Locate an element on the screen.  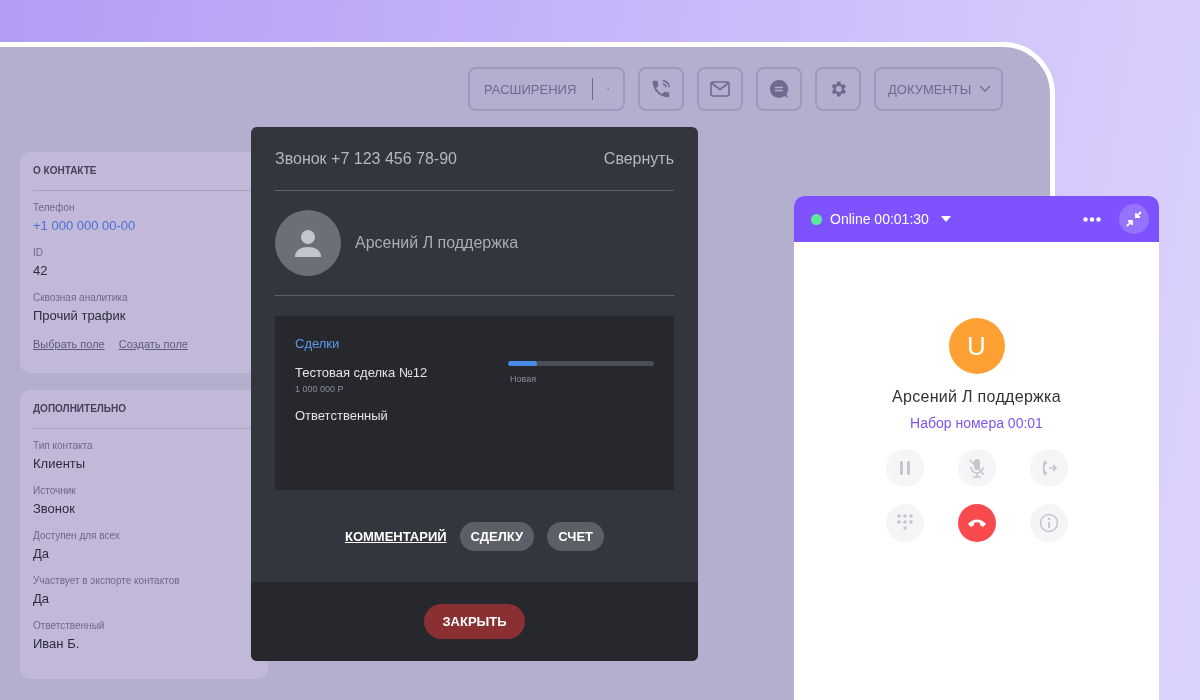
phone-icon is located at coordinates (661, 89).